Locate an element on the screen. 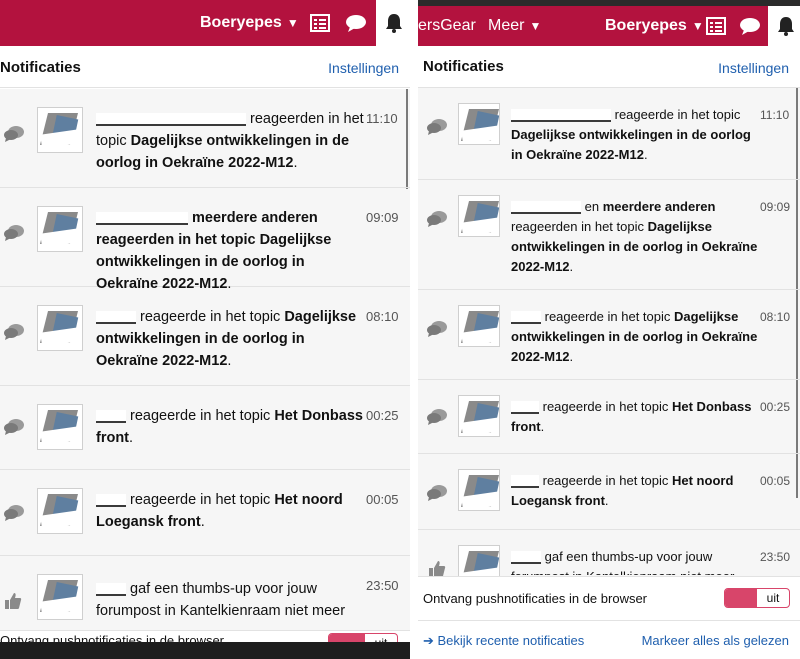 This screenshot has height=659, width=800. more-menu: Meer ▼ is located at coordinates (514, 26).